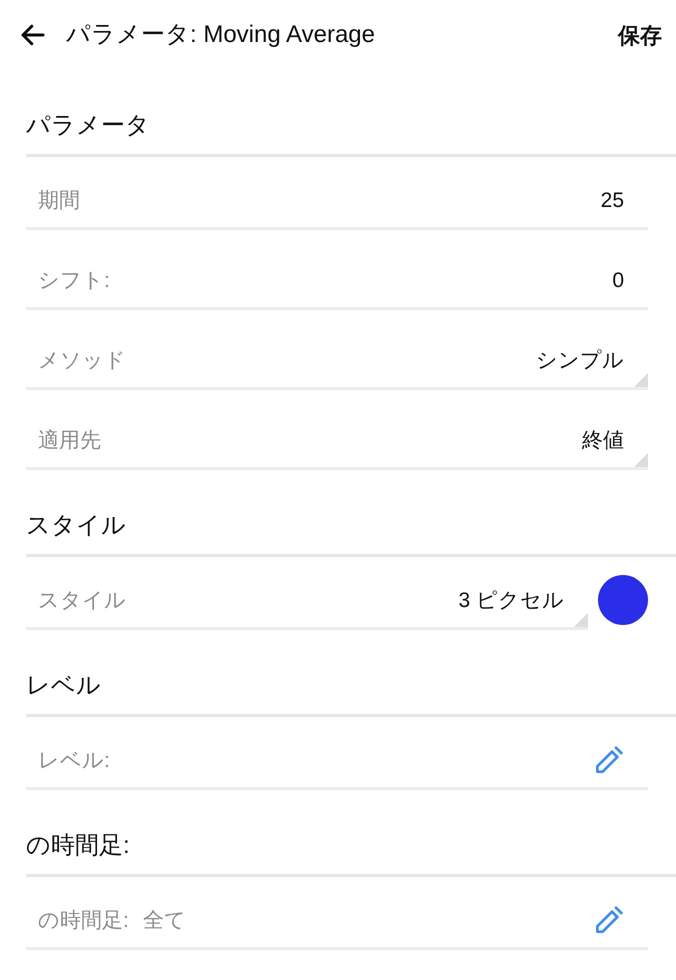 Image resolution: width=676 pixels, height=980 pixels. Describe the element at coordinates (59, 201) in the screenshot. I see `field-label: 期間` at that location.